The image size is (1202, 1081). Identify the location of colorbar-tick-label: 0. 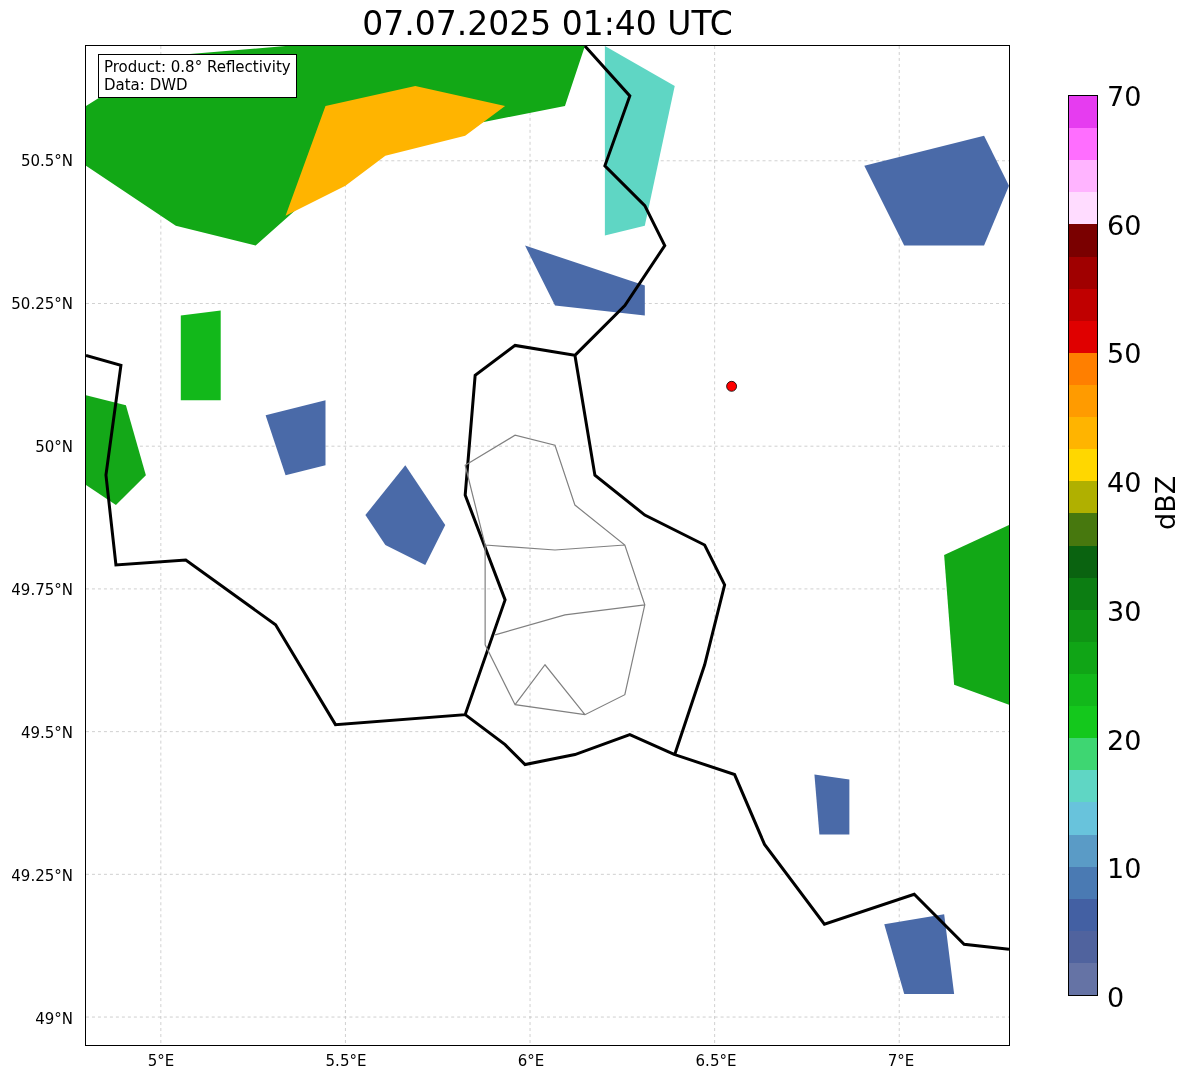
(1116, 997).